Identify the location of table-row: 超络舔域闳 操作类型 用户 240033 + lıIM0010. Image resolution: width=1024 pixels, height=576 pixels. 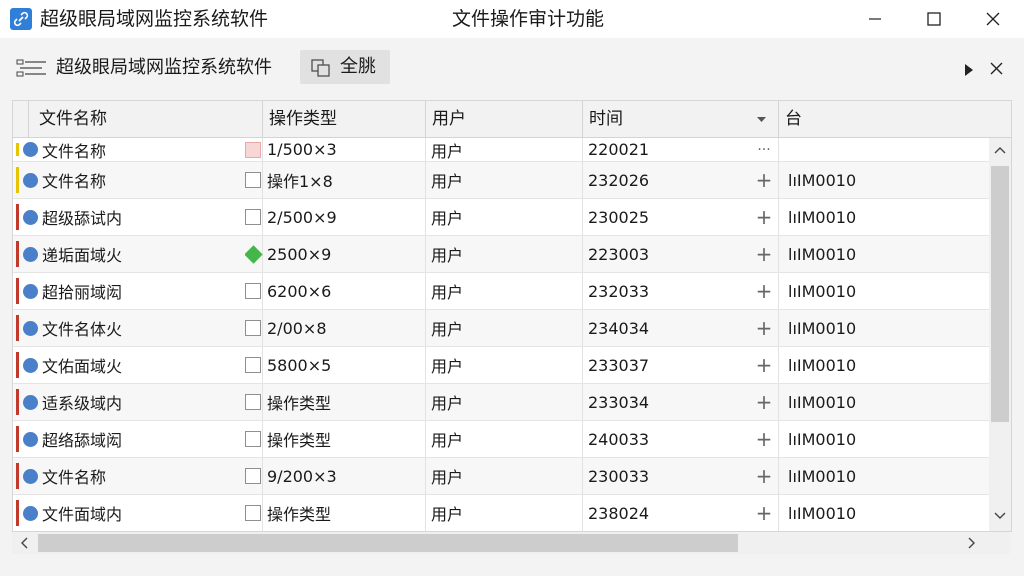
(501, 439).